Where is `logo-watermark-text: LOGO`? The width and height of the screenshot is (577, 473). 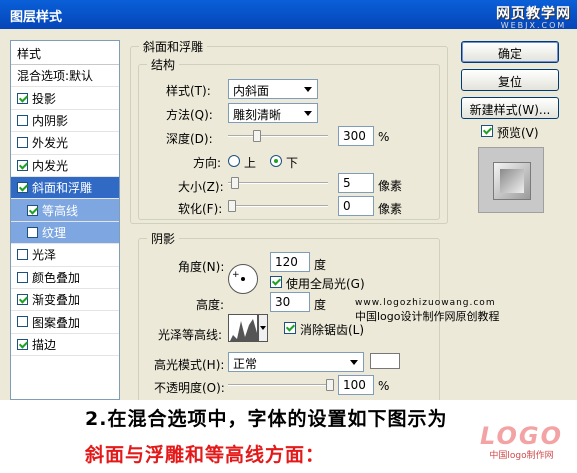 logo-watermark-text: LOGO is located at coordinates (521, 436).